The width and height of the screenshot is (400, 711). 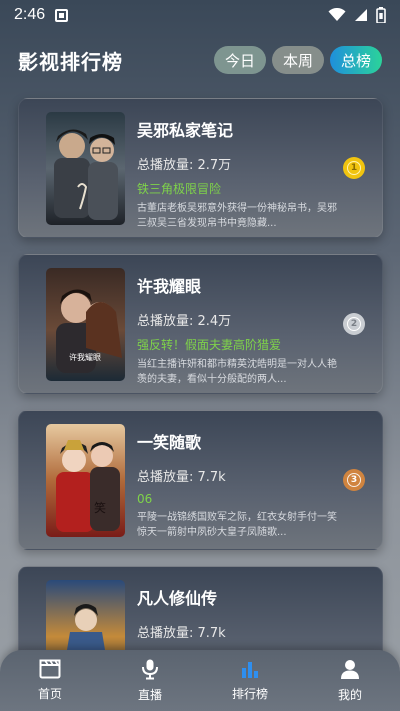 What do you see at coordinates (70, 61) in the screenshot?
I see `page-title: 影视排行榜` at bounding box center [70, 61].